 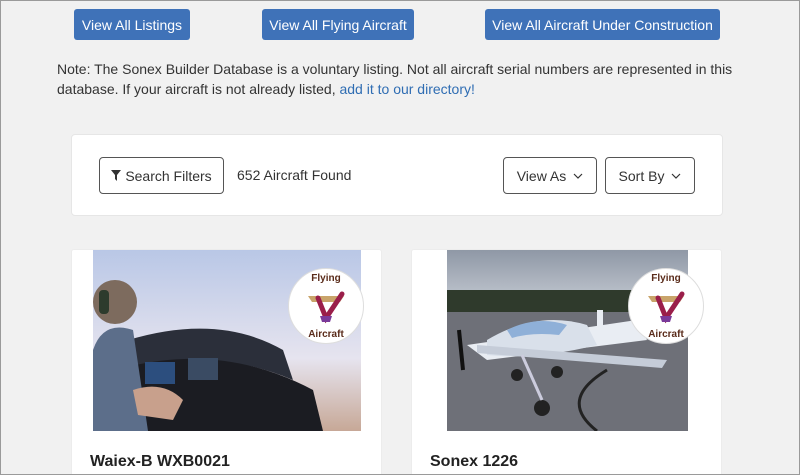 I want to click on sort-by-label: Sort By, so click(x=641, y=175).